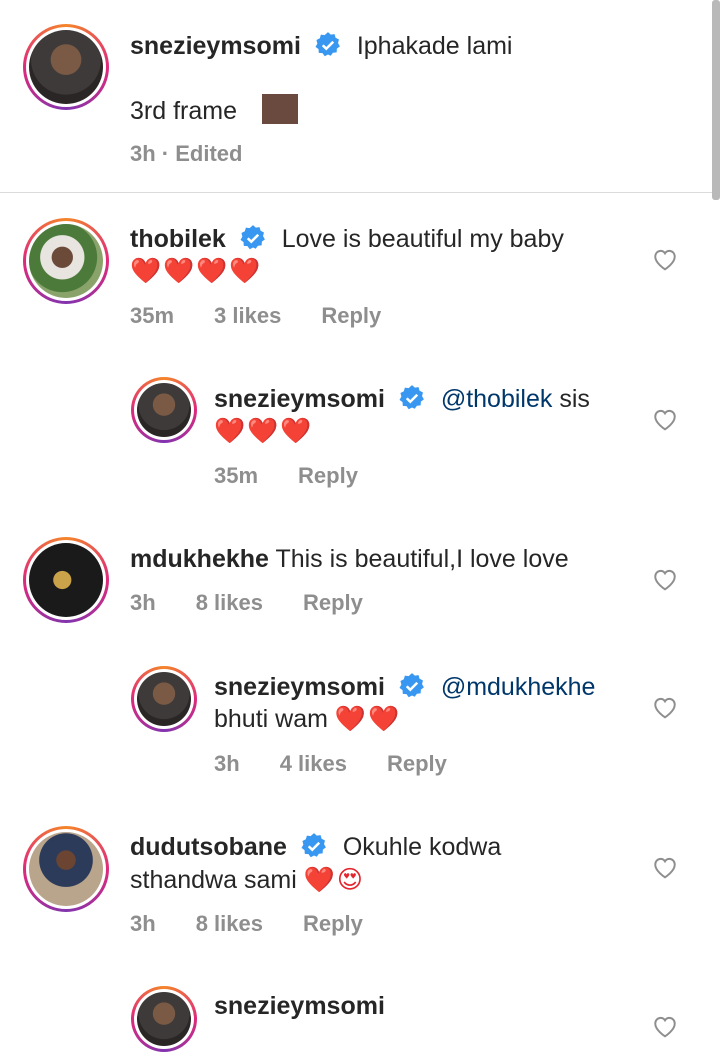 This screenshot has height=1052, width=720. Describe the element at coordinates (213, 880) in the screenshot. I see `comment-text-line2: sthandwa sami` at that location.